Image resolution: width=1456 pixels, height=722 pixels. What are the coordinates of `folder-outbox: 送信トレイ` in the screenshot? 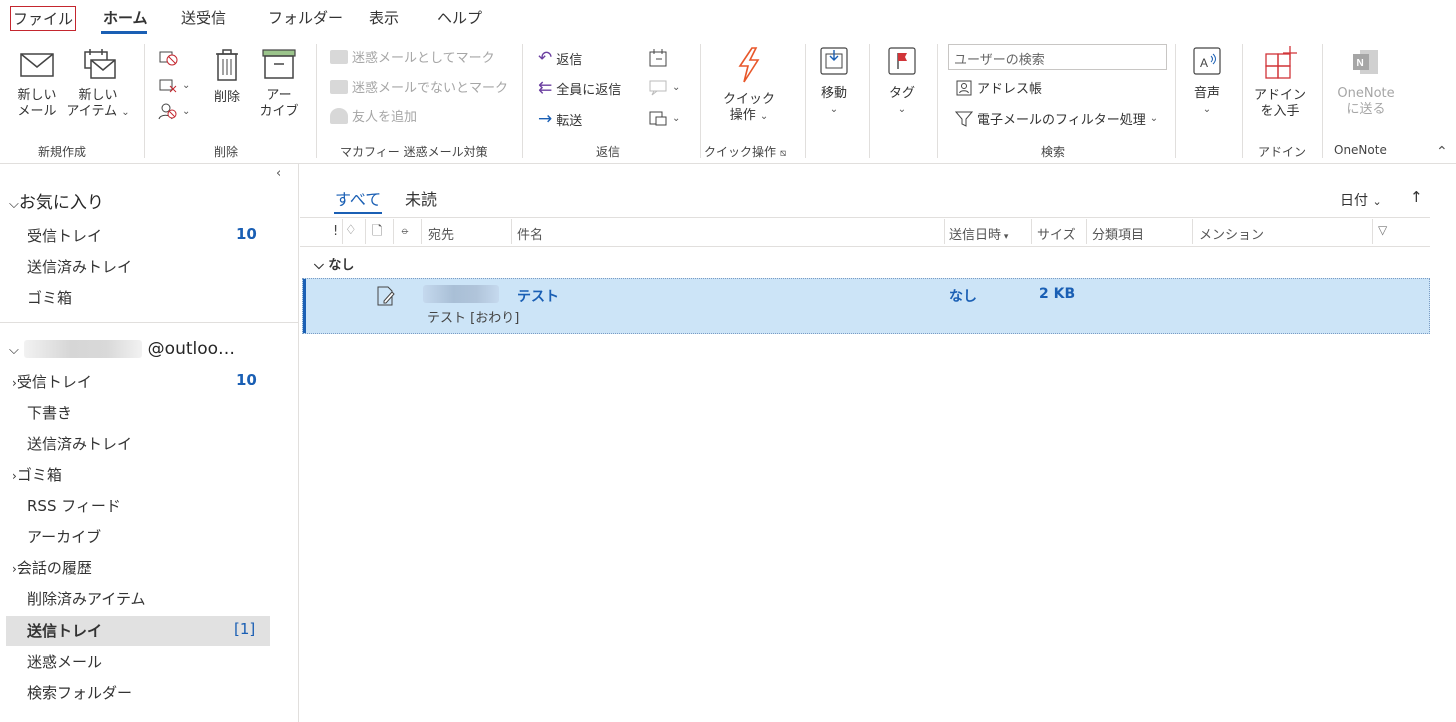 It's located at (64, 630).